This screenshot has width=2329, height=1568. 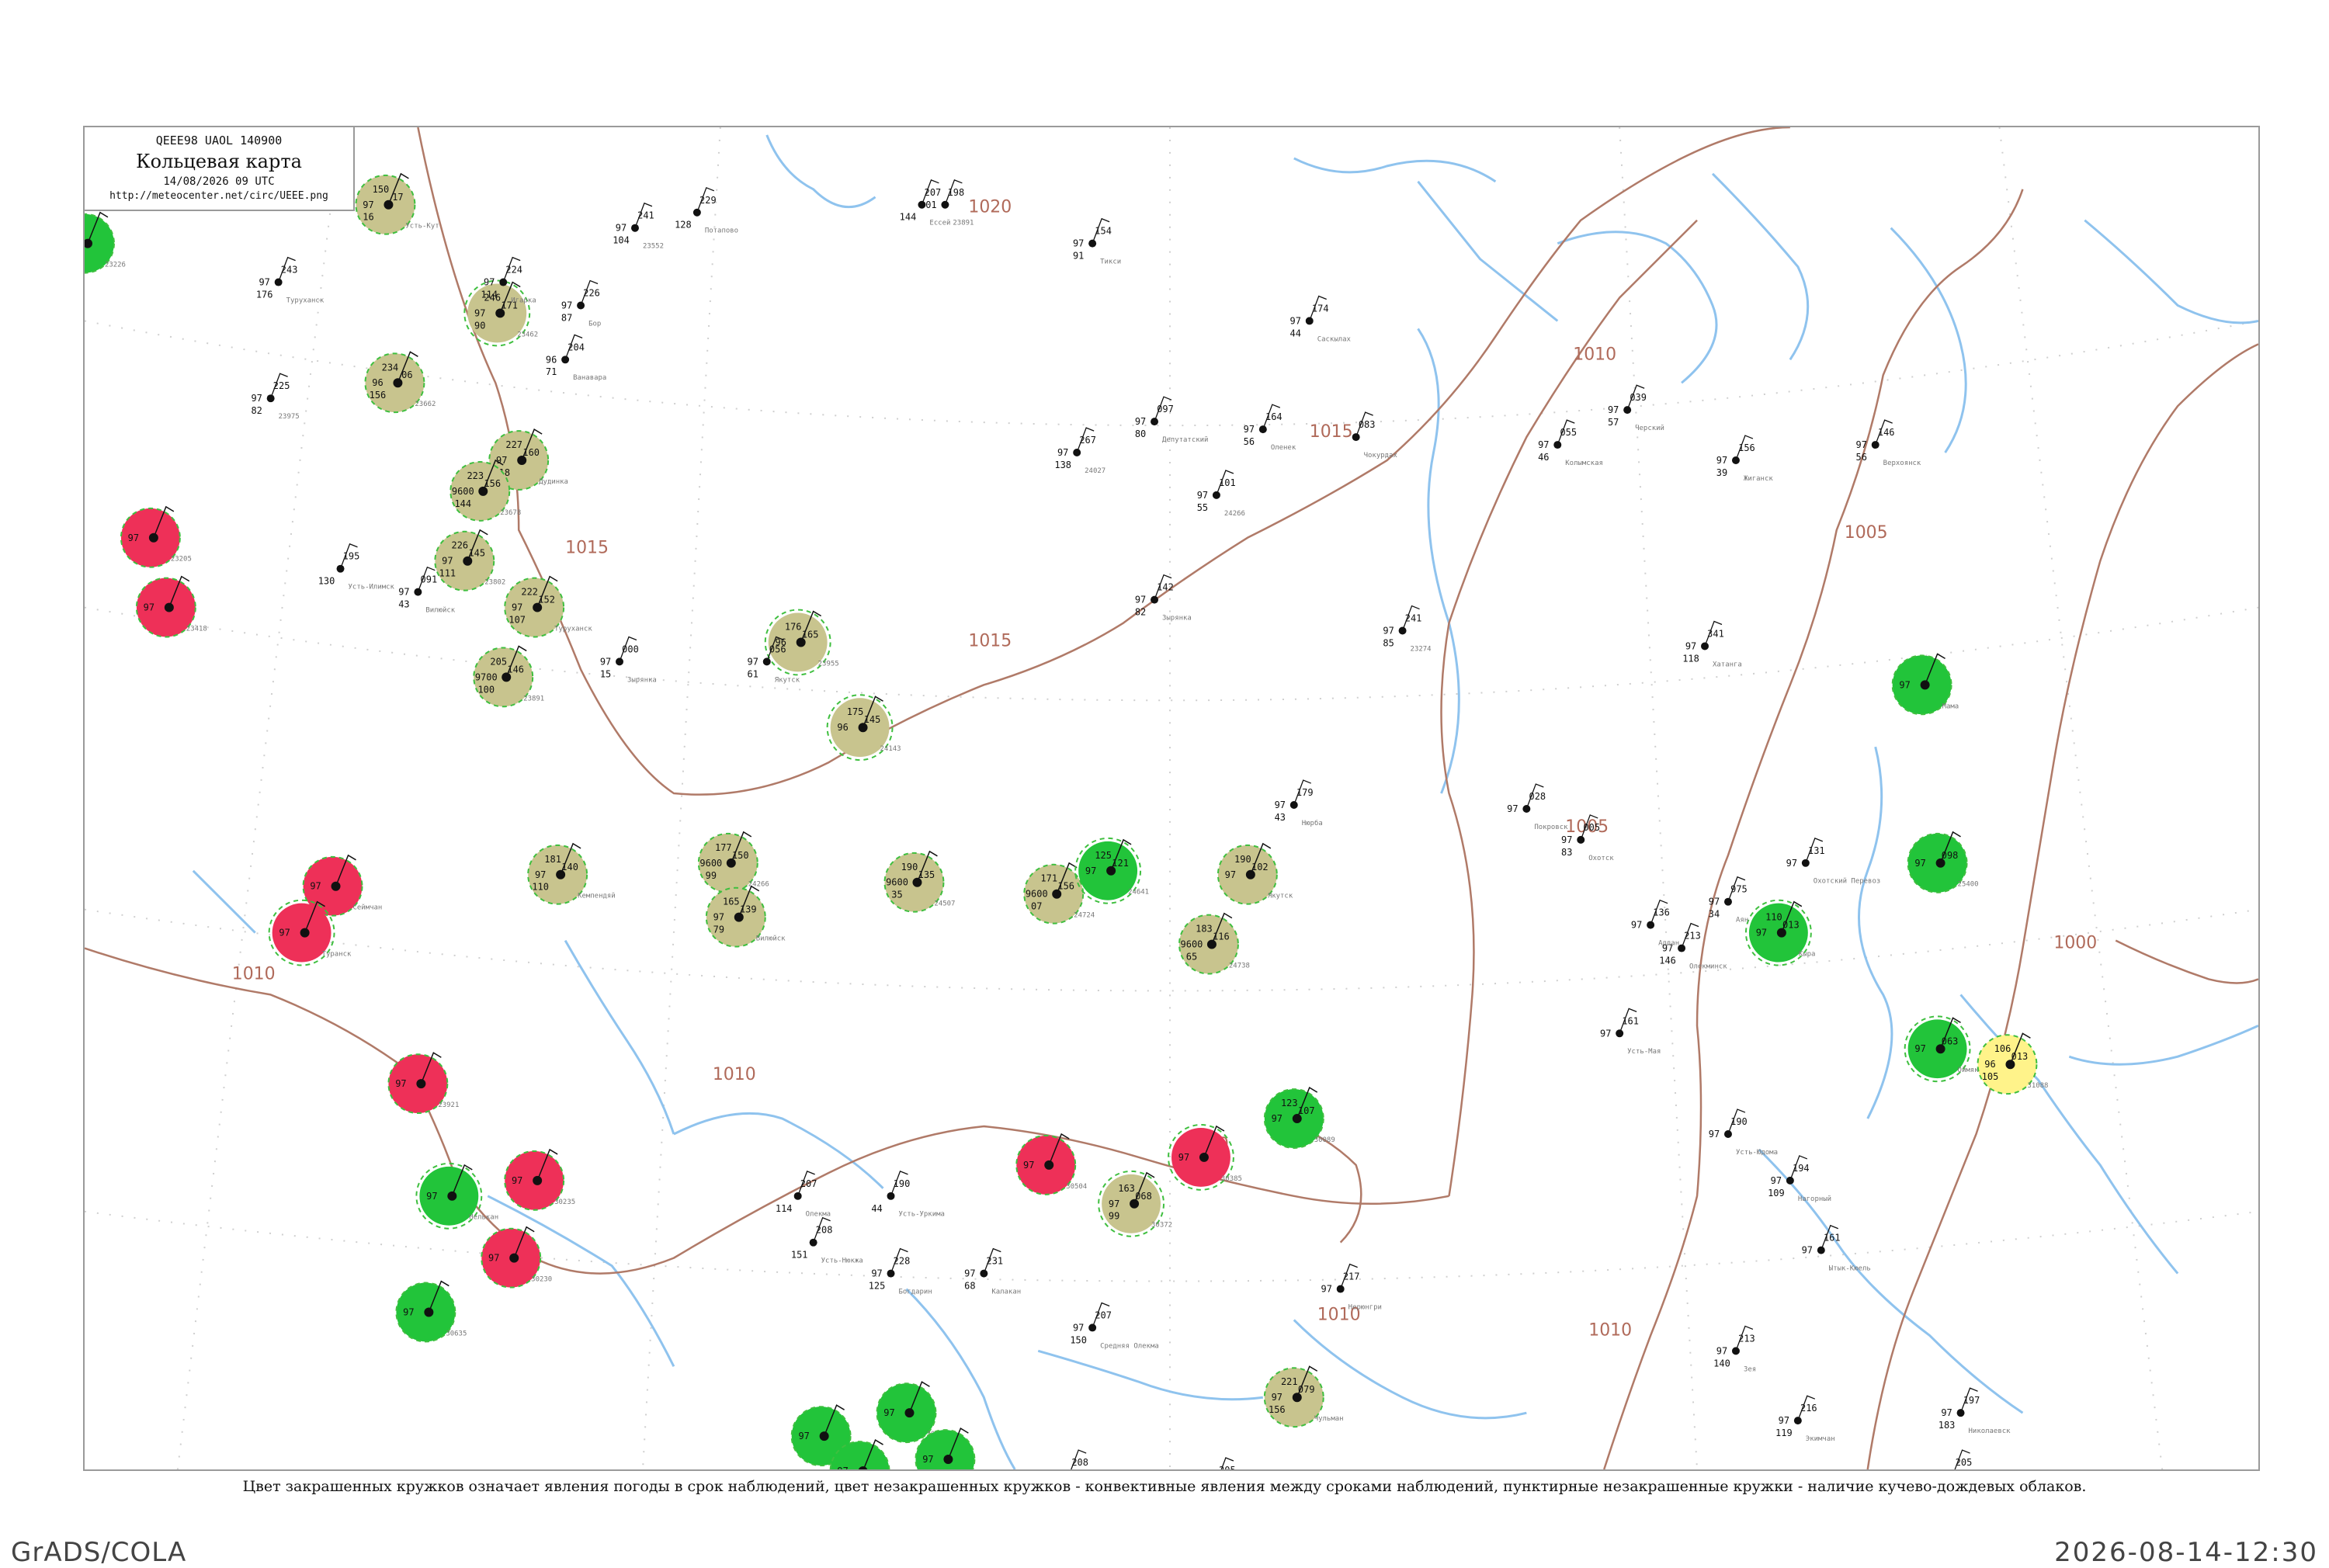 What do you see at coordinates (1836, 1249) in the screenshot?
I see `weather-symbol-icon: 16197Ытык-Кюель` at bounding box center [1836, 1249].